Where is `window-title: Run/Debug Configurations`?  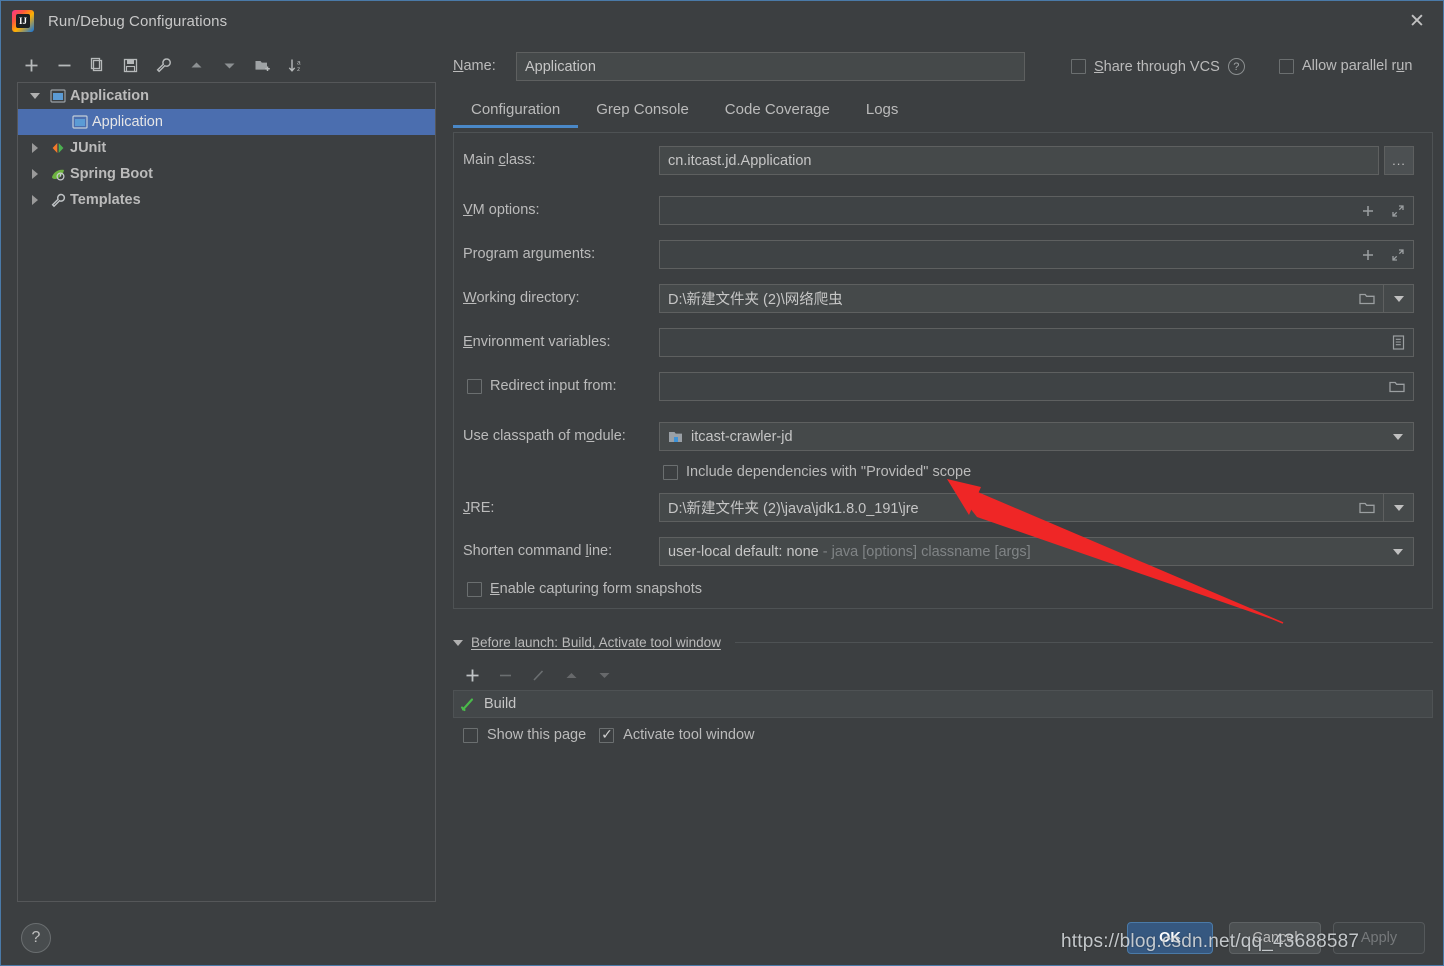 window-title: Run/Debug Configurations is located at coordinates (138, 21).